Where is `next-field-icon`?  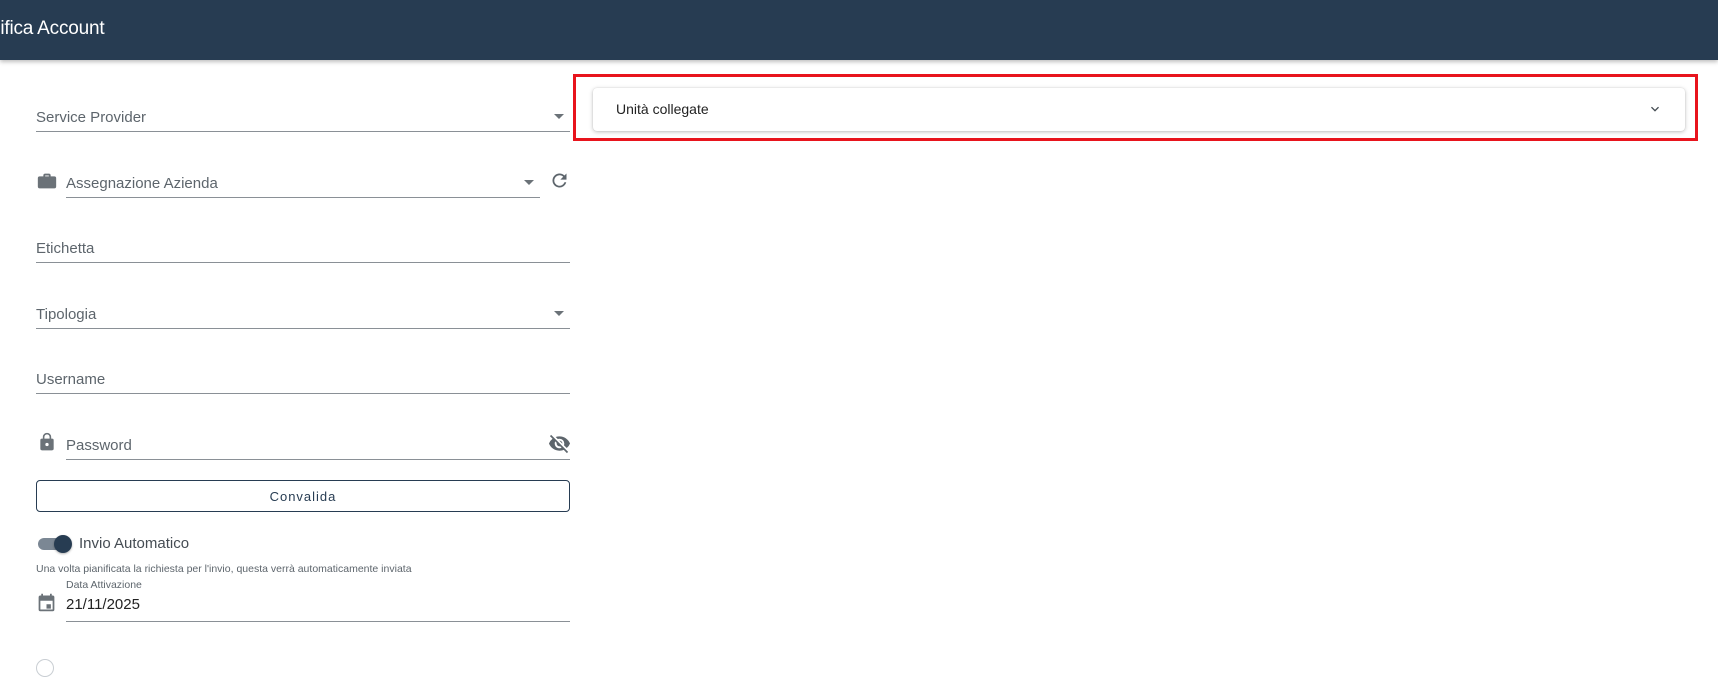
next-field-icon is located at coordinates (45, 668).